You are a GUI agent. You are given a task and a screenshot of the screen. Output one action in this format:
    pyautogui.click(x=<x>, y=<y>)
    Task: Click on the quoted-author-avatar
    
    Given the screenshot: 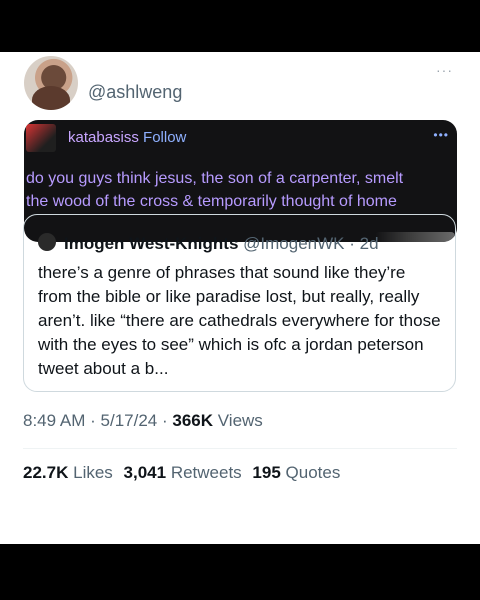 What is the action you would take?
    pyautogui.click(x=47, y=242)
    